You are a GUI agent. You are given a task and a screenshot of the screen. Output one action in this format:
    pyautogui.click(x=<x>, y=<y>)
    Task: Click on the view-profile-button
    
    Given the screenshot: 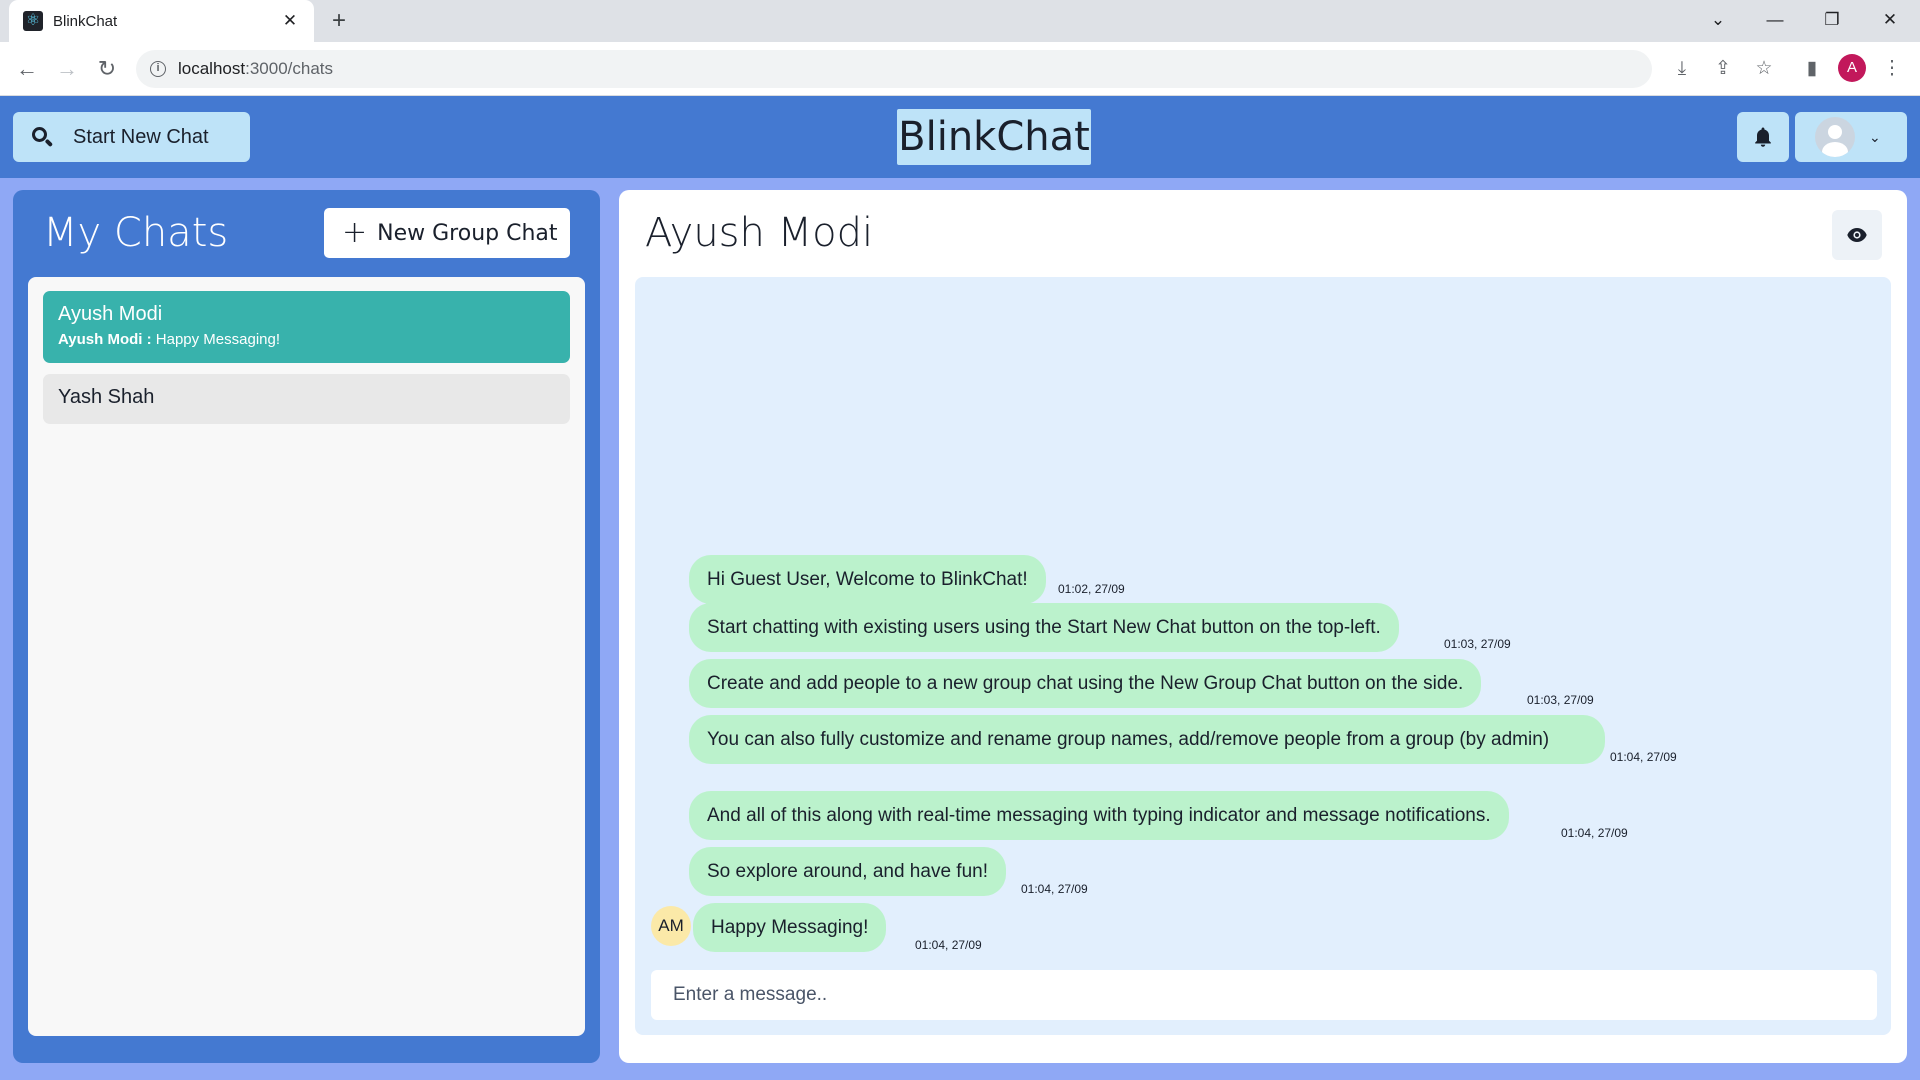 What is the action you would take?
    pyautogui.click(x=1857, y=235)
    